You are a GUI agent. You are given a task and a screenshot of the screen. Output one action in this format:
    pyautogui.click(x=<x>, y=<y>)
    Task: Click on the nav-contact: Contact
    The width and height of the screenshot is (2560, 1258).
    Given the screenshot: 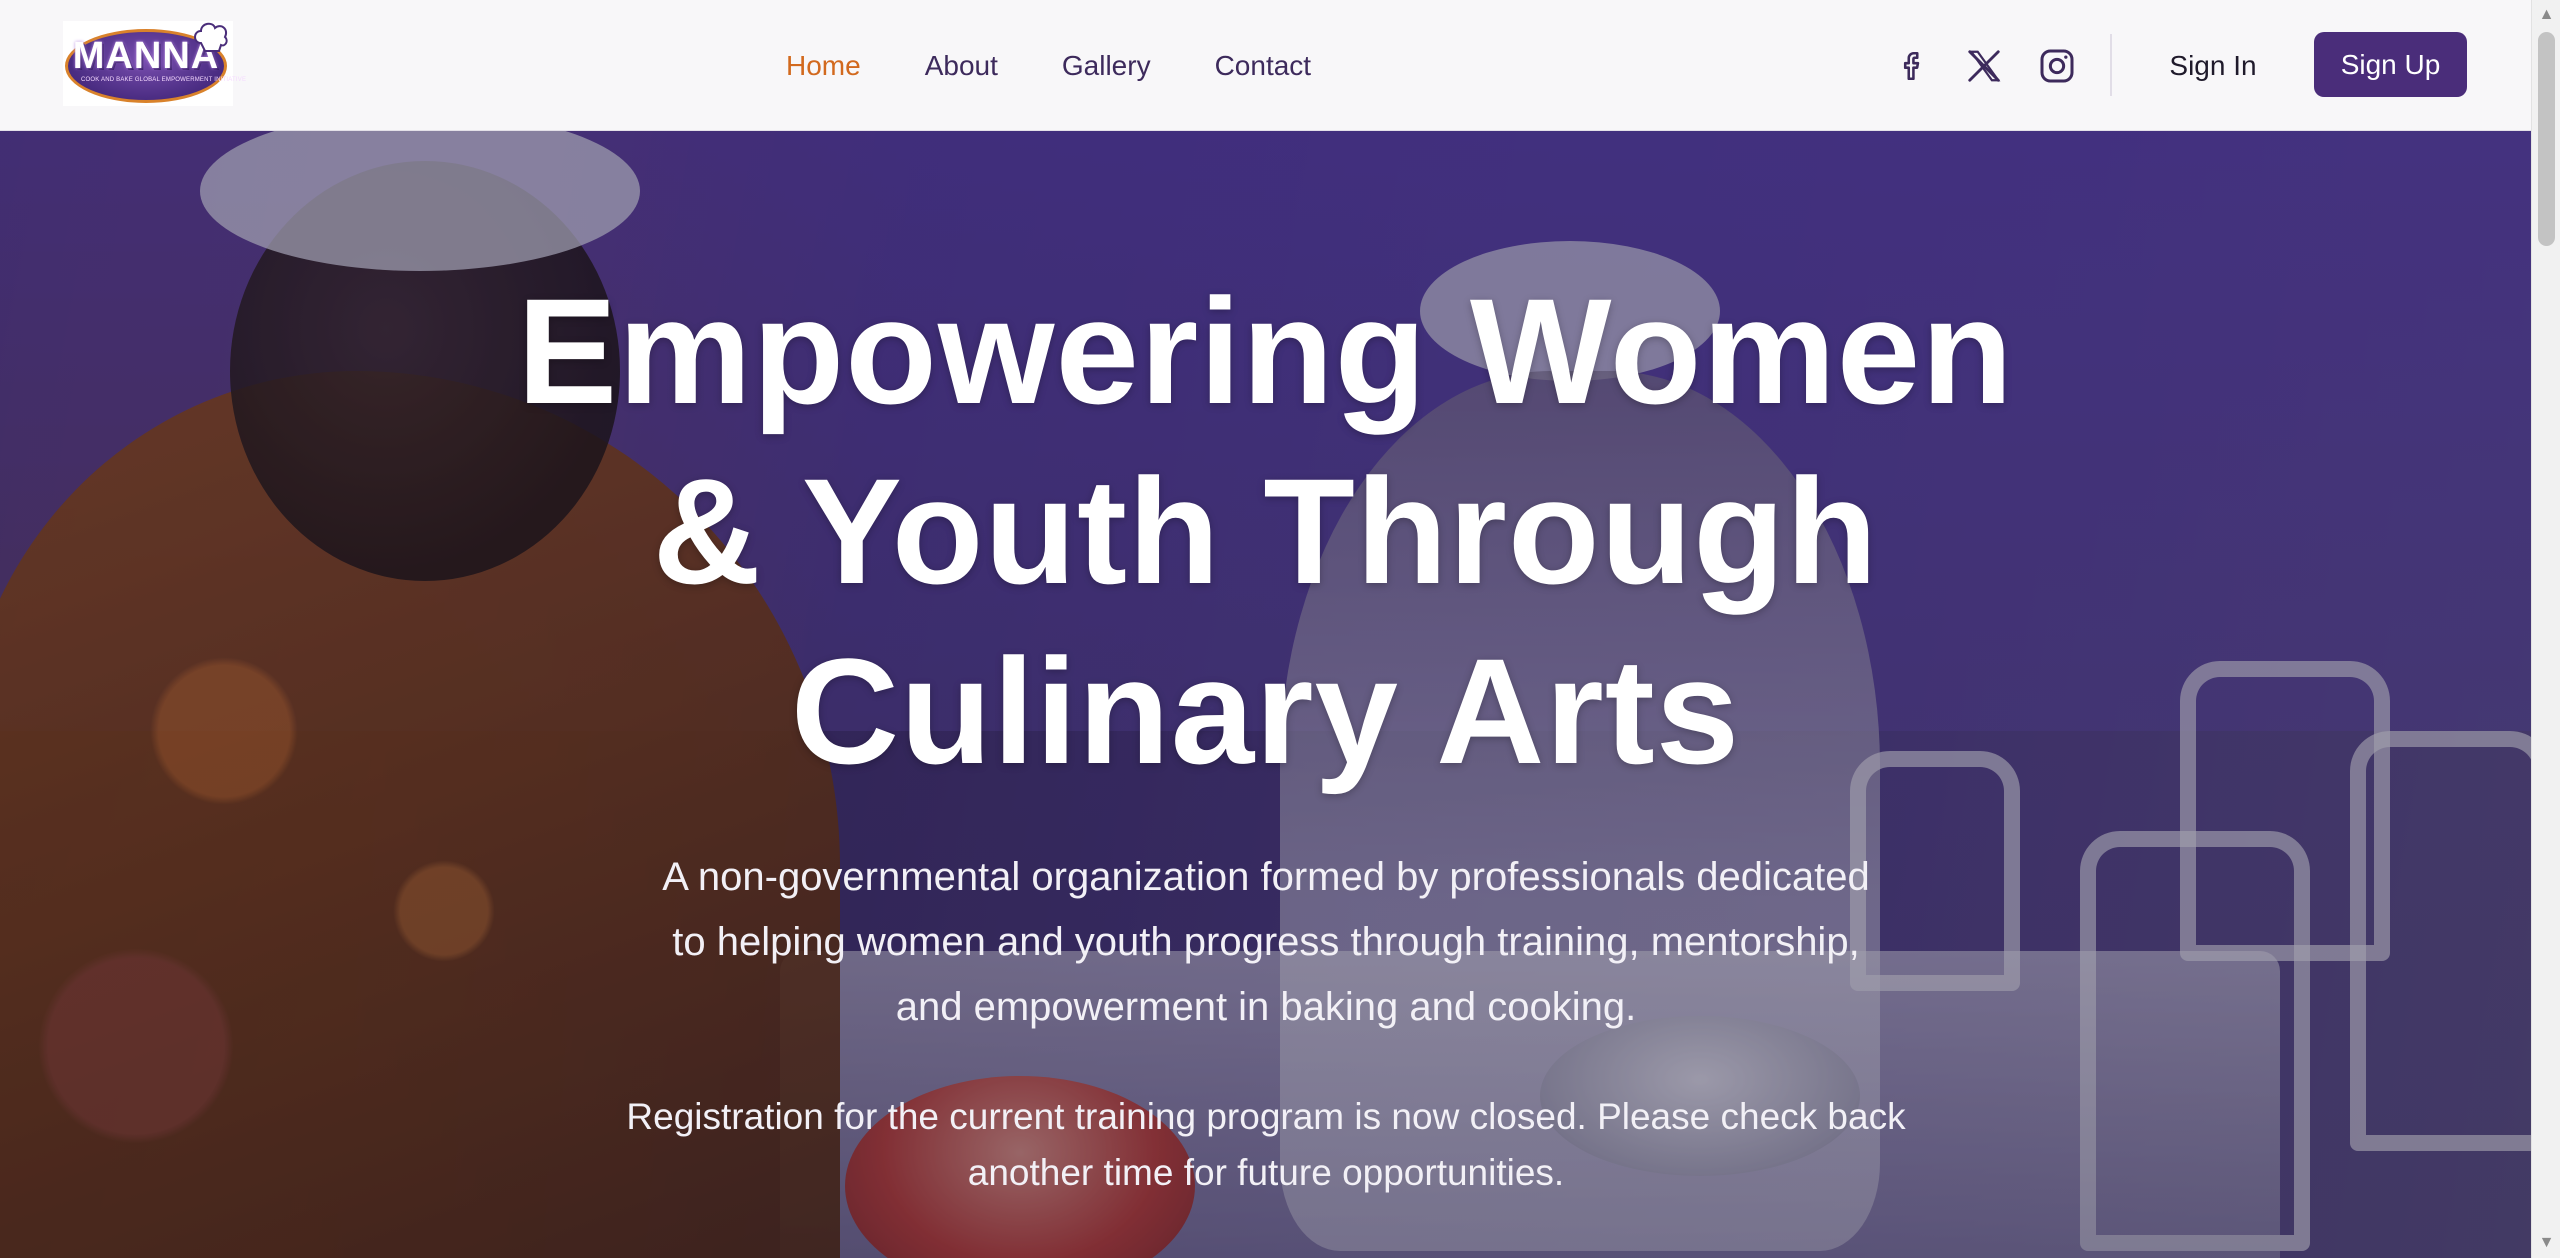 What is the action you would take?
    pyautogui.click(x=1263, y=66)
    